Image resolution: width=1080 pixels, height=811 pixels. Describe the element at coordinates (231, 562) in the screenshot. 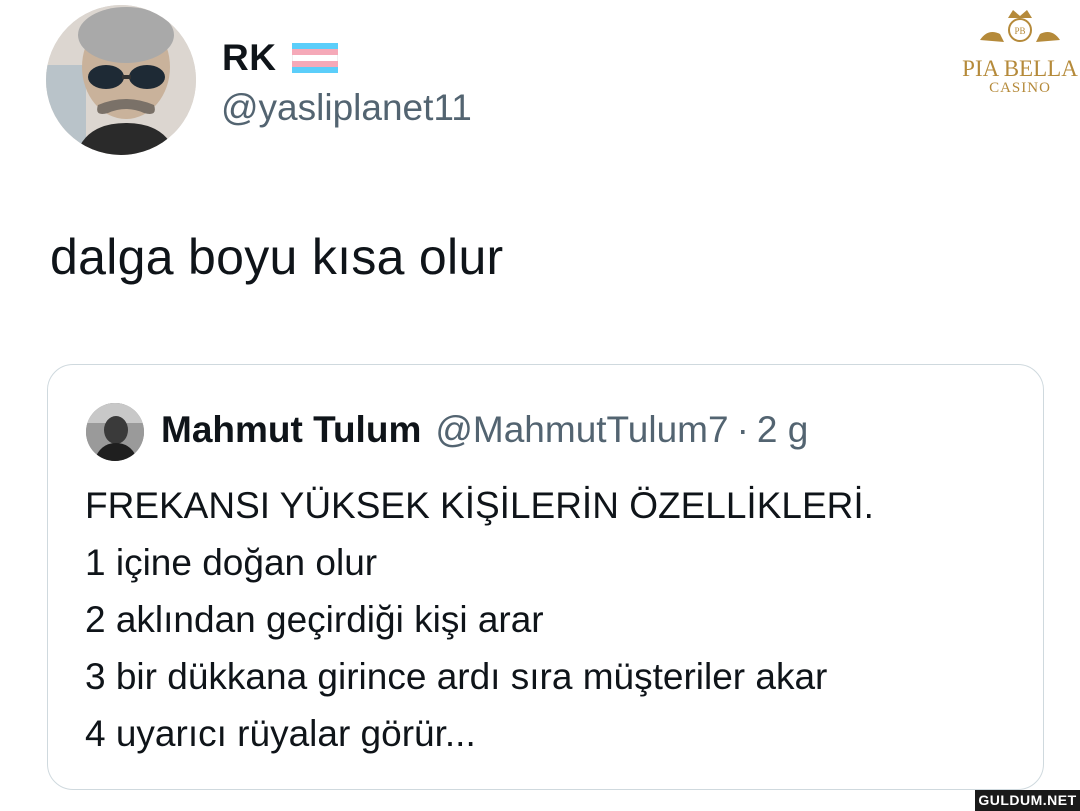

I see `quoted-tweet-line: 1 içine doğan olur` at that location.